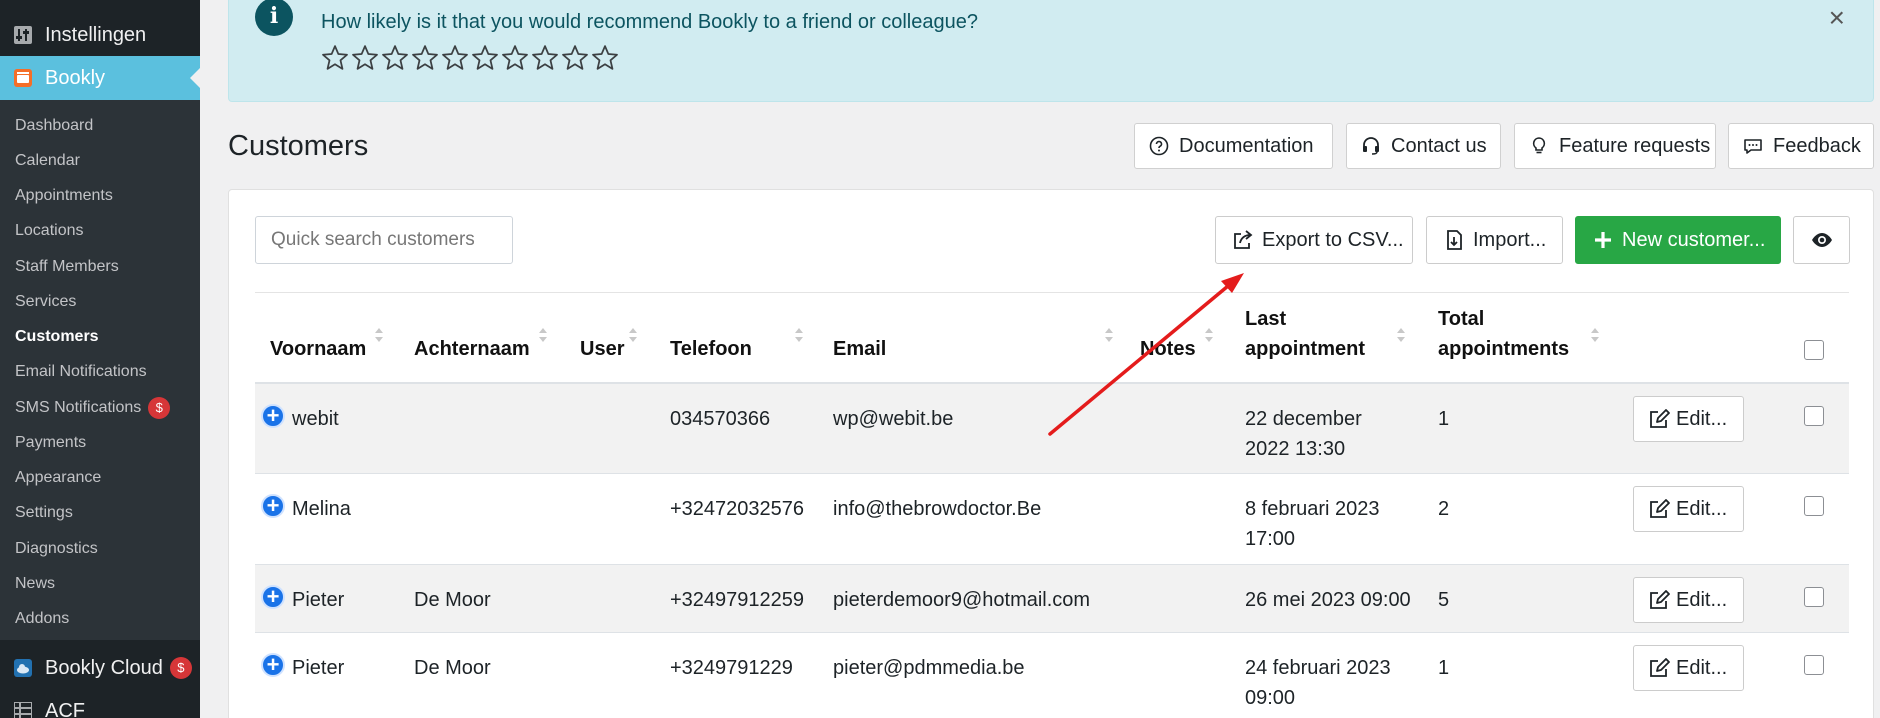 Image resolution: width=1880 pixels, height=718 pixels. Describe the element at coordinates (1814, 350) in the screenshot. I see `select-all-checkbox` at that location.